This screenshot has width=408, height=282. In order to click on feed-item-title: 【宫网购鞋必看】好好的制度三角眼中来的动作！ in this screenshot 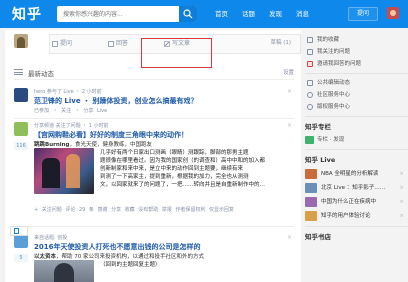, I will do `click(111, 135)`.